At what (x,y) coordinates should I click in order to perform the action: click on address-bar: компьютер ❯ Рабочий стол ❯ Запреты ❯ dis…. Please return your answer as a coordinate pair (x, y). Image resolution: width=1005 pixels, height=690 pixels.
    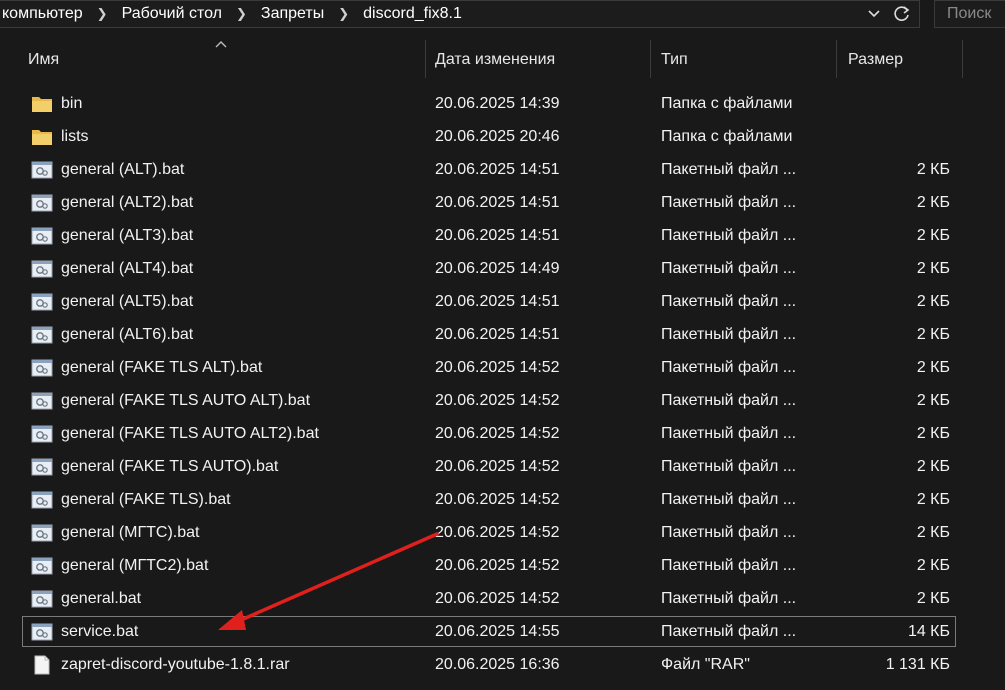
    Looking at the image, I should click on (460, 14).